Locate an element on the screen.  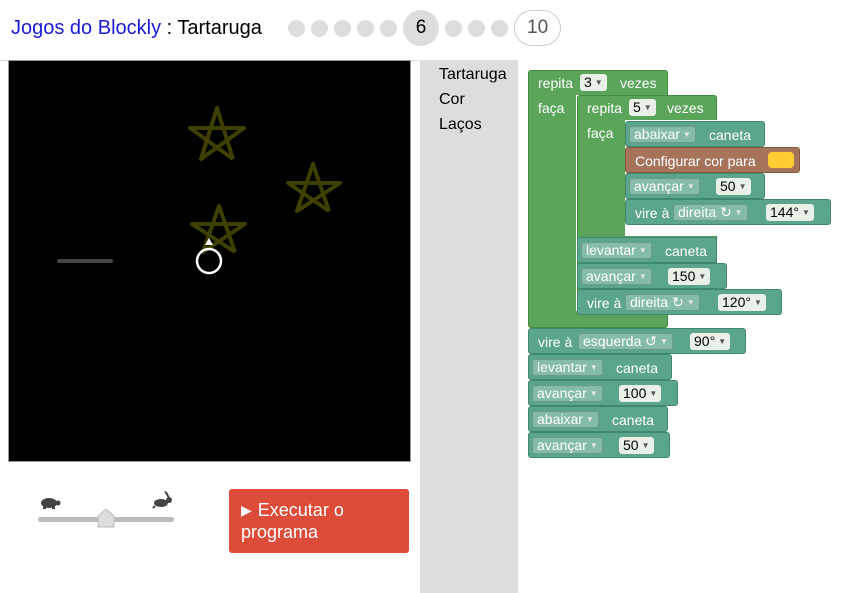
move-forward-block: avançar ▼ 150 ▼ is located at coordinates (652, 276).